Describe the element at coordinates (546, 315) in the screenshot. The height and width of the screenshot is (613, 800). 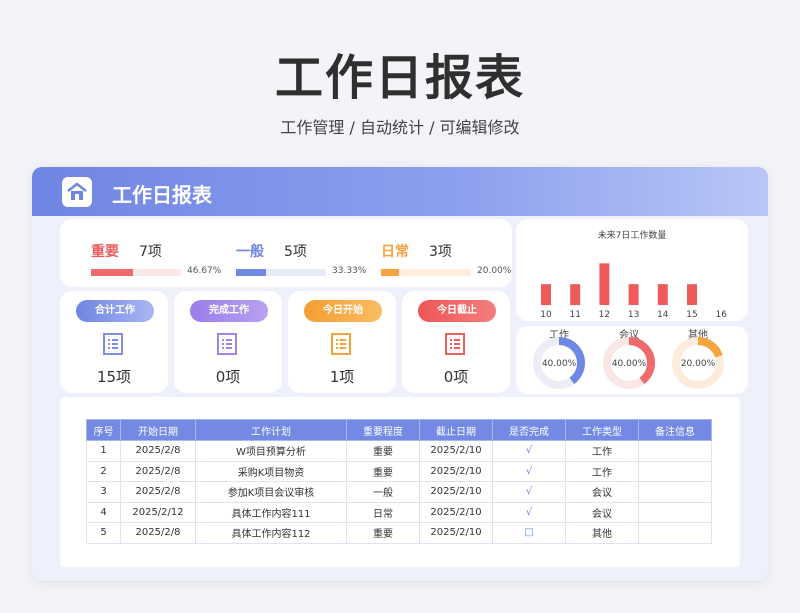
I see `x-tick-label: 10` at that location.